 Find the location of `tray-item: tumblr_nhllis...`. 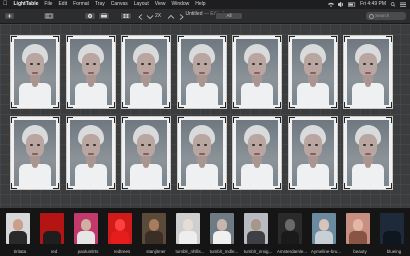

tray-item: tumblr_nhllis... is located at coordinates (190, 233).